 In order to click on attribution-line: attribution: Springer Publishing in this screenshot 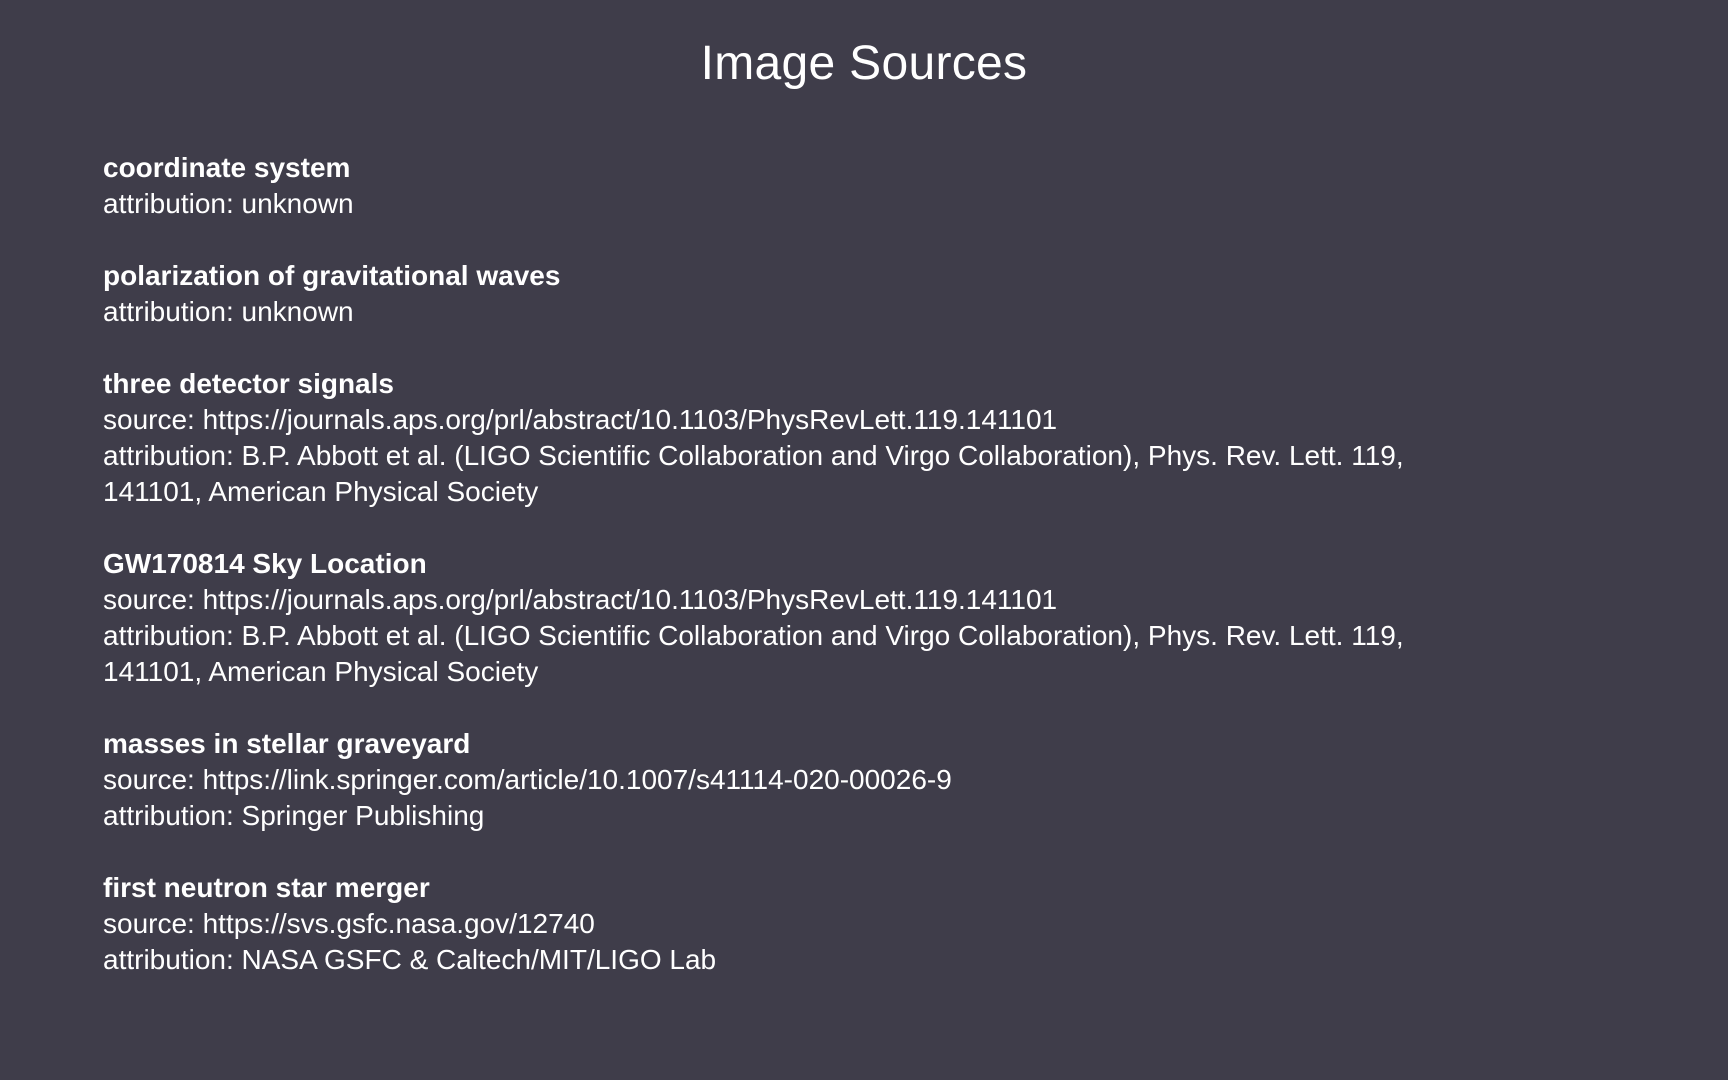, I will do `click(294, 815)`.